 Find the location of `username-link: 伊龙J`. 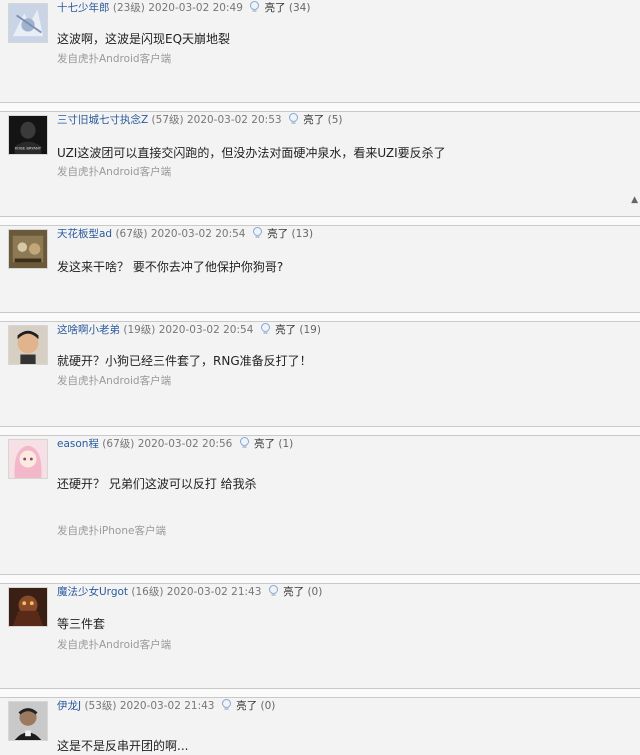

username-link: 伊龙J is located at coordinates (69, 706).